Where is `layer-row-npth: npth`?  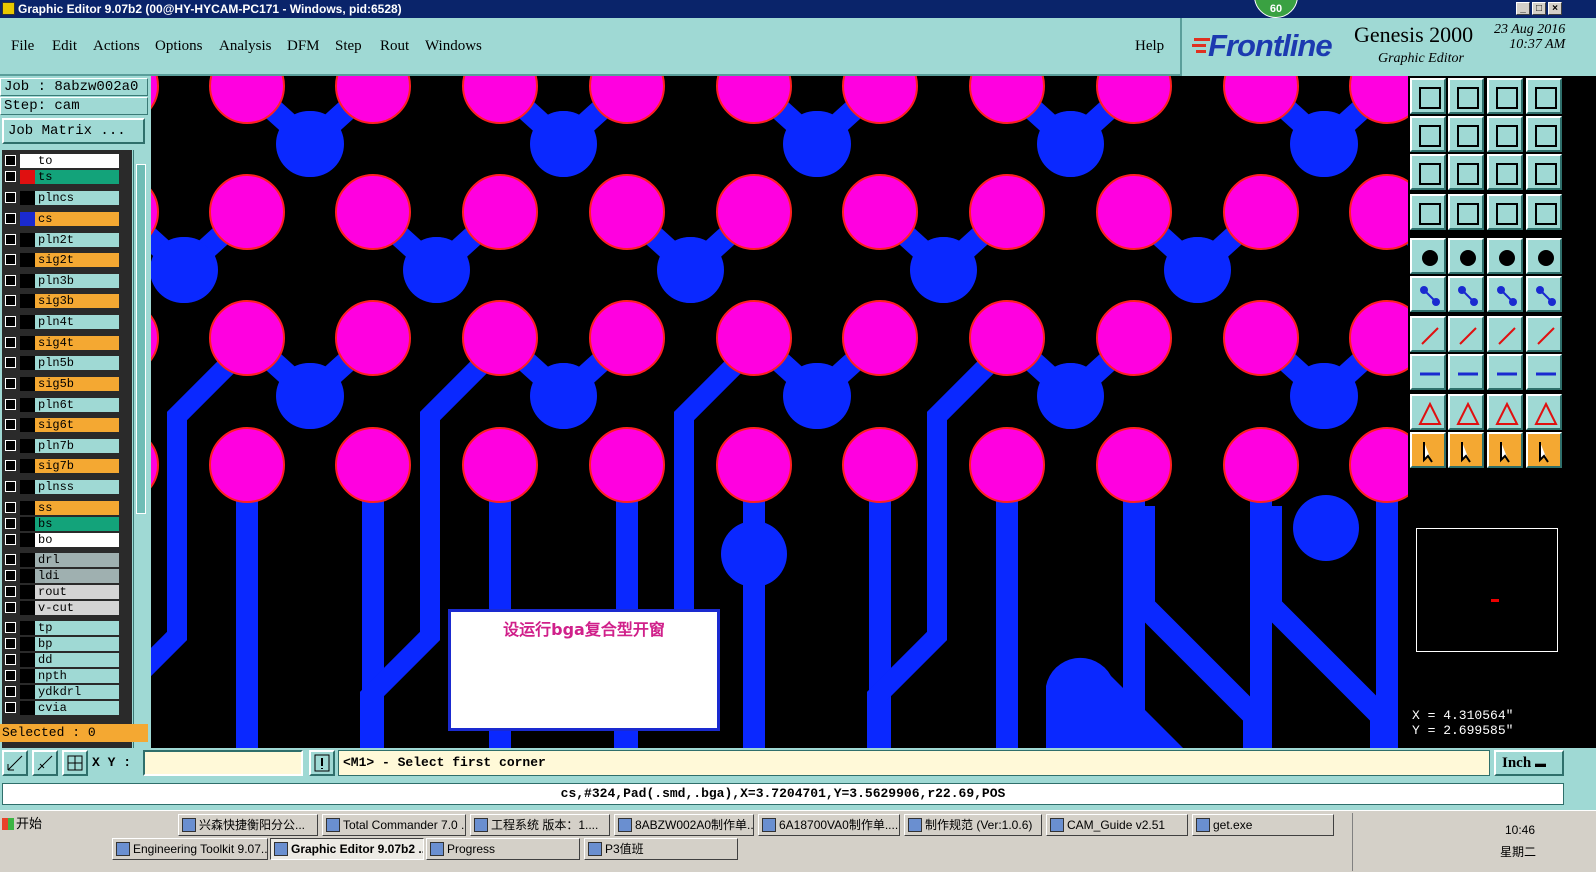 layer-row-npth: npth is located at coordinates (61, 676).